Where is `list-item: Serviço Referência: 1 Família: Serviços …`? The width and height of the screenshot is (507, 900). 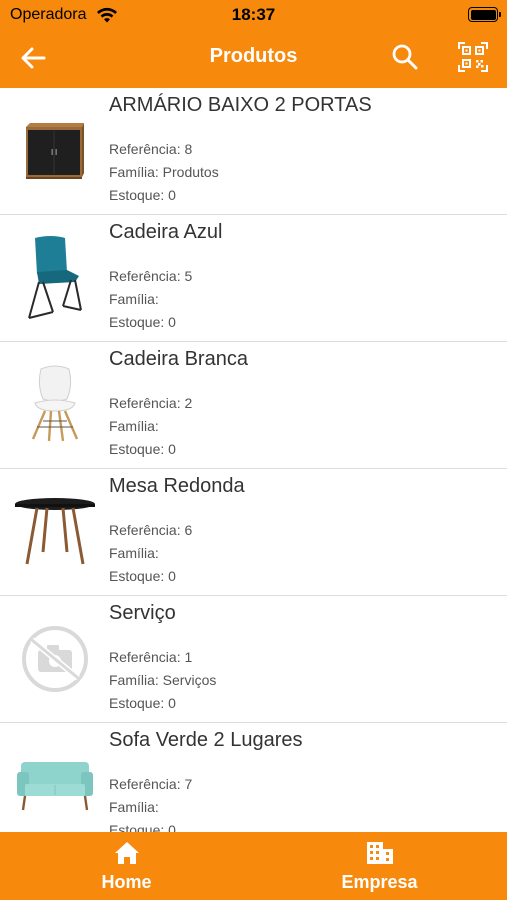 list-item: Serviço Referência: 1 Família: Serviços … is located at coordinates (253, 659).